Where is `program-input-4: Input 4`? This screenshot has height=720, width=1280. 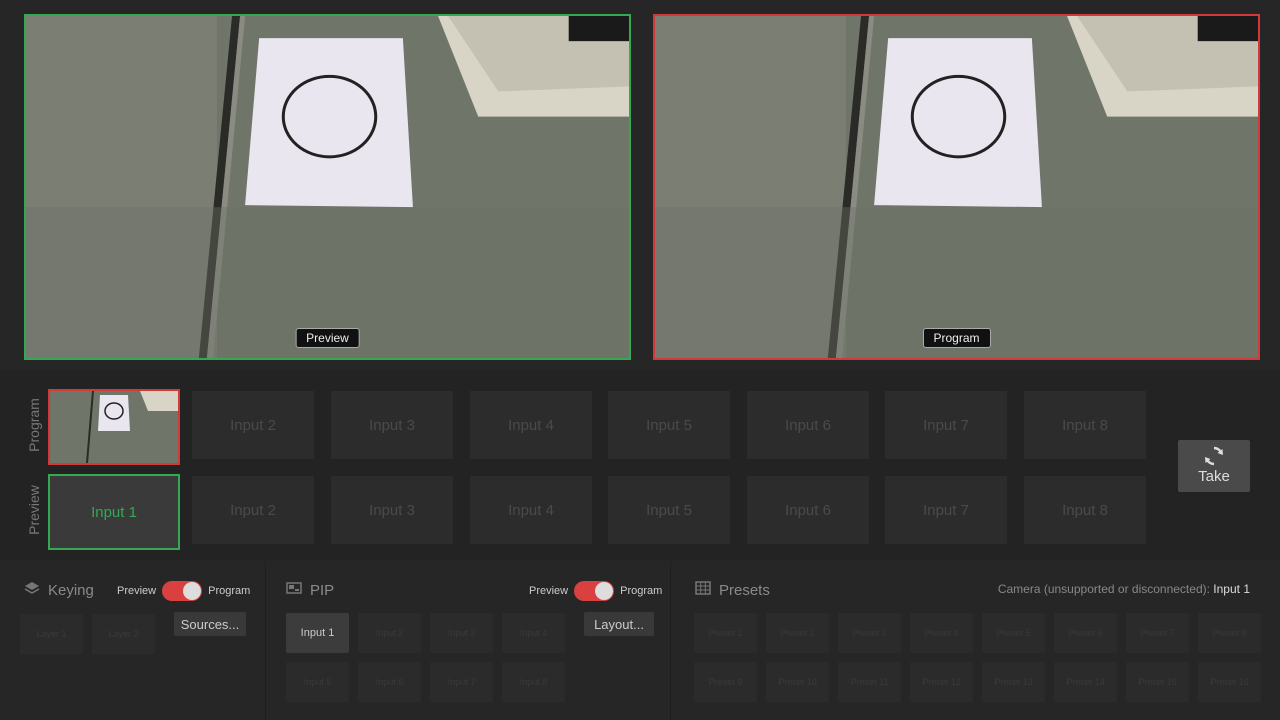 program-input-4: Input 4 is located at coordinates (531, 425).